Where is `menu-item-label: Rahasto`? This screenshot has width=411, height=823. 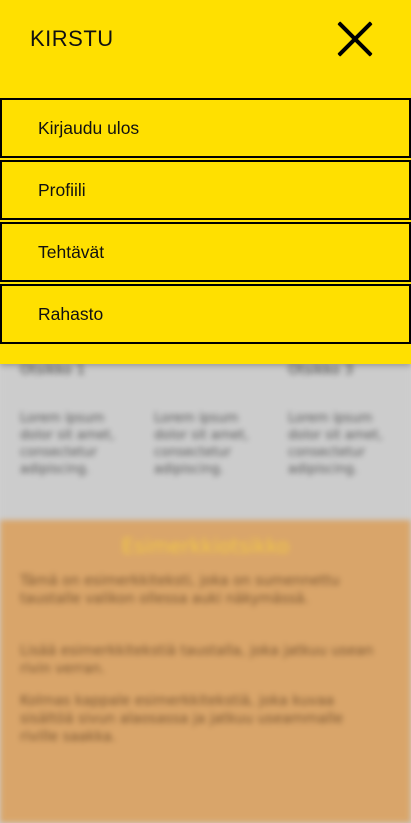 menu-item-label: Rahasto is located at coordinates (71, 314).